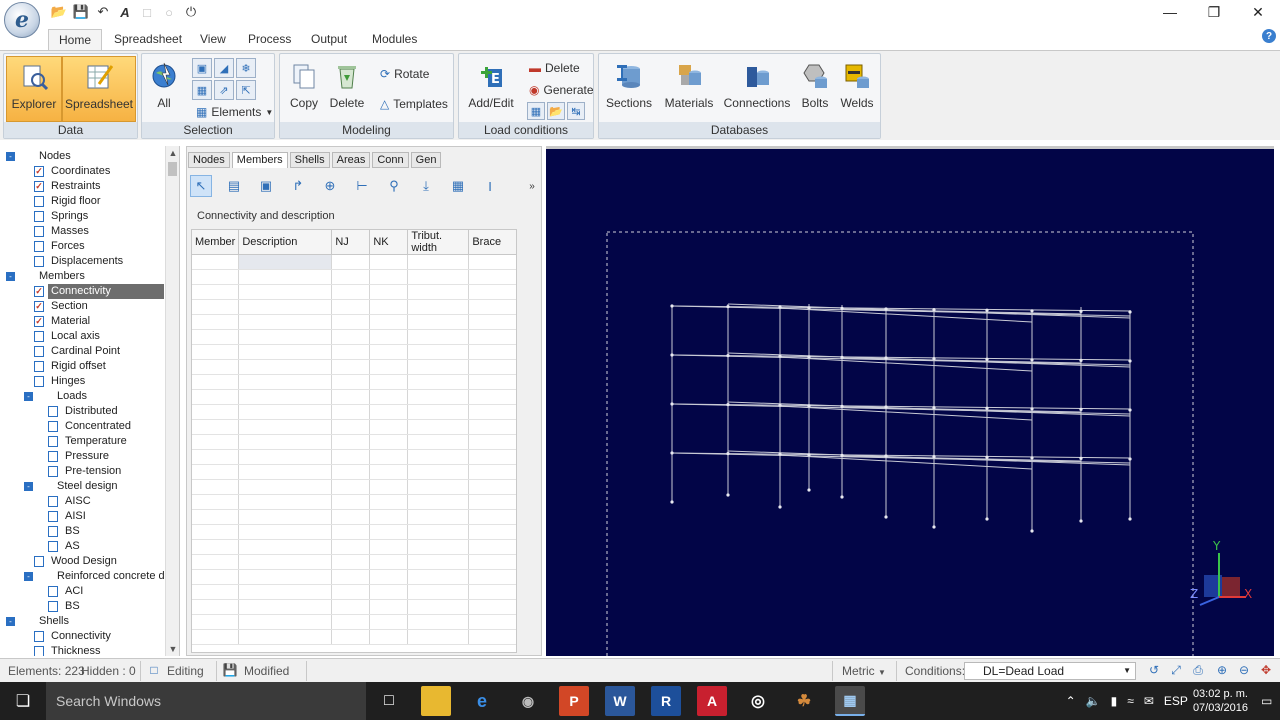 This screenshot has width=1280, height=720. I want to click on column-header: NJ, so click(351, 242).